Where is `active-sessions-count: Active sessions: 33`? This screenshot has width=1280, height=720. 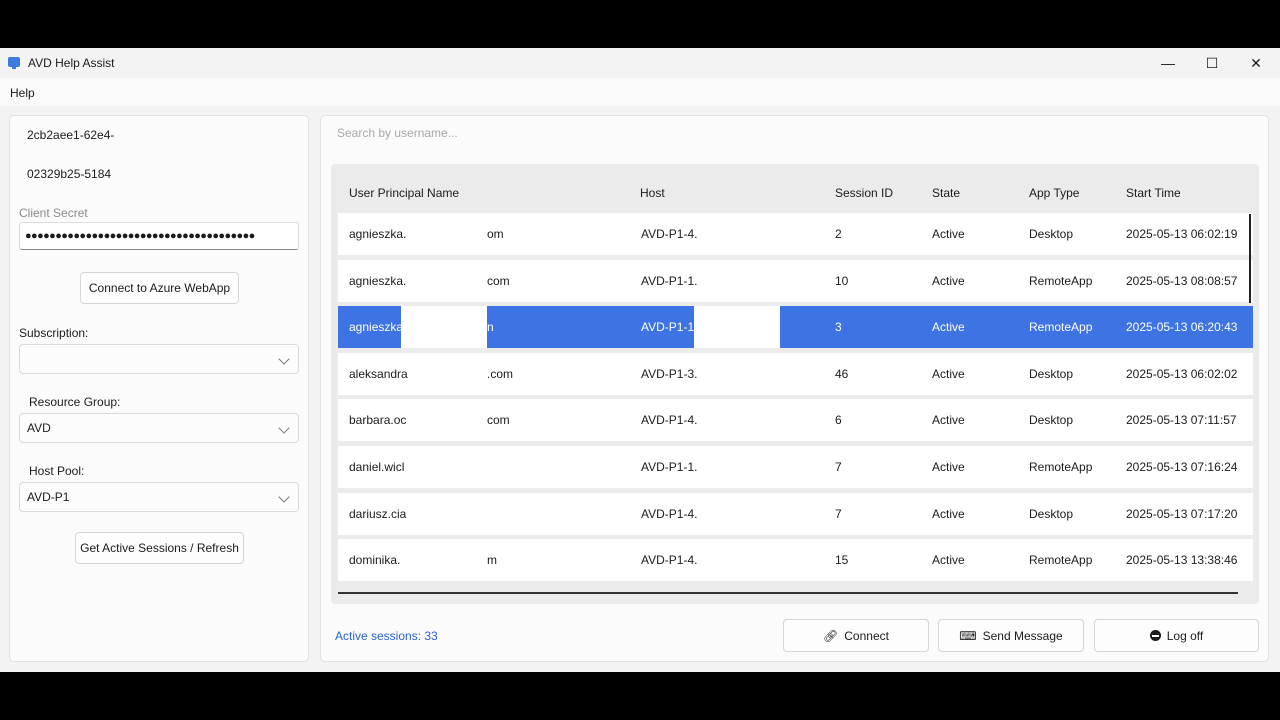 active-sessions-count: Active sessions: 33 is located at coordinates (386, 636).